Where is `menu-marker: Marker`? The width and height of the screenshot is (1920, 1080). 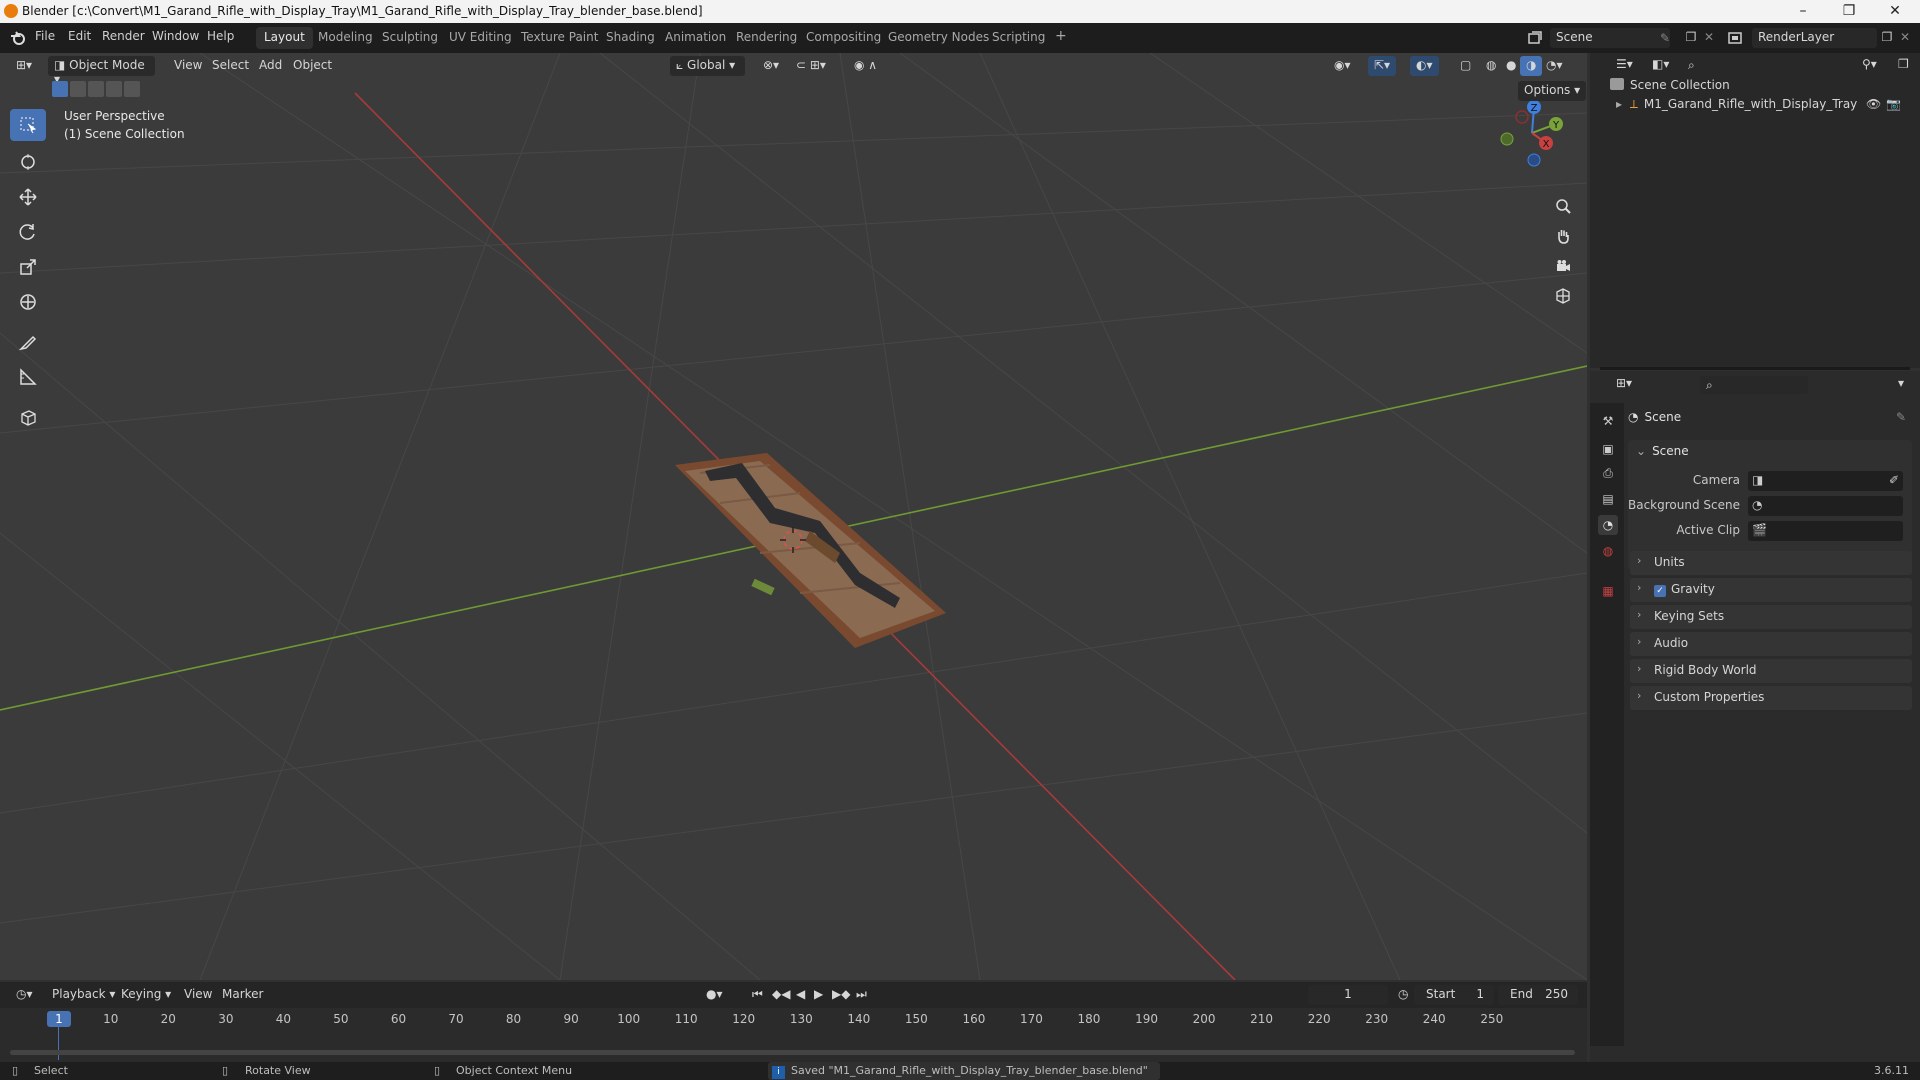 menu-marker: Marker is located at coordinates (242, 995).